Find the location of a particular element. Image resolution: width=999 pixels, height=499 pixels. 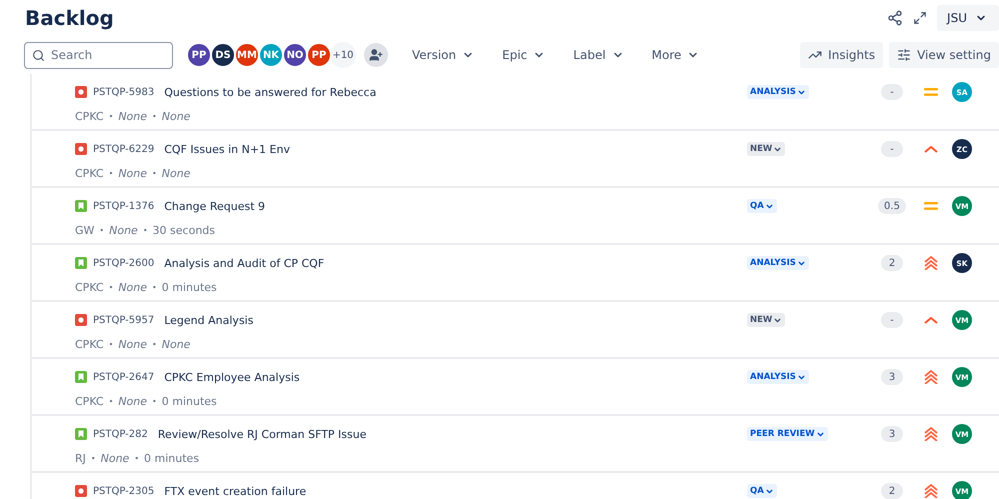

issue-summary: Review/Resolve RJ Corman SFTP Issue is located at coordinates (262, 434).